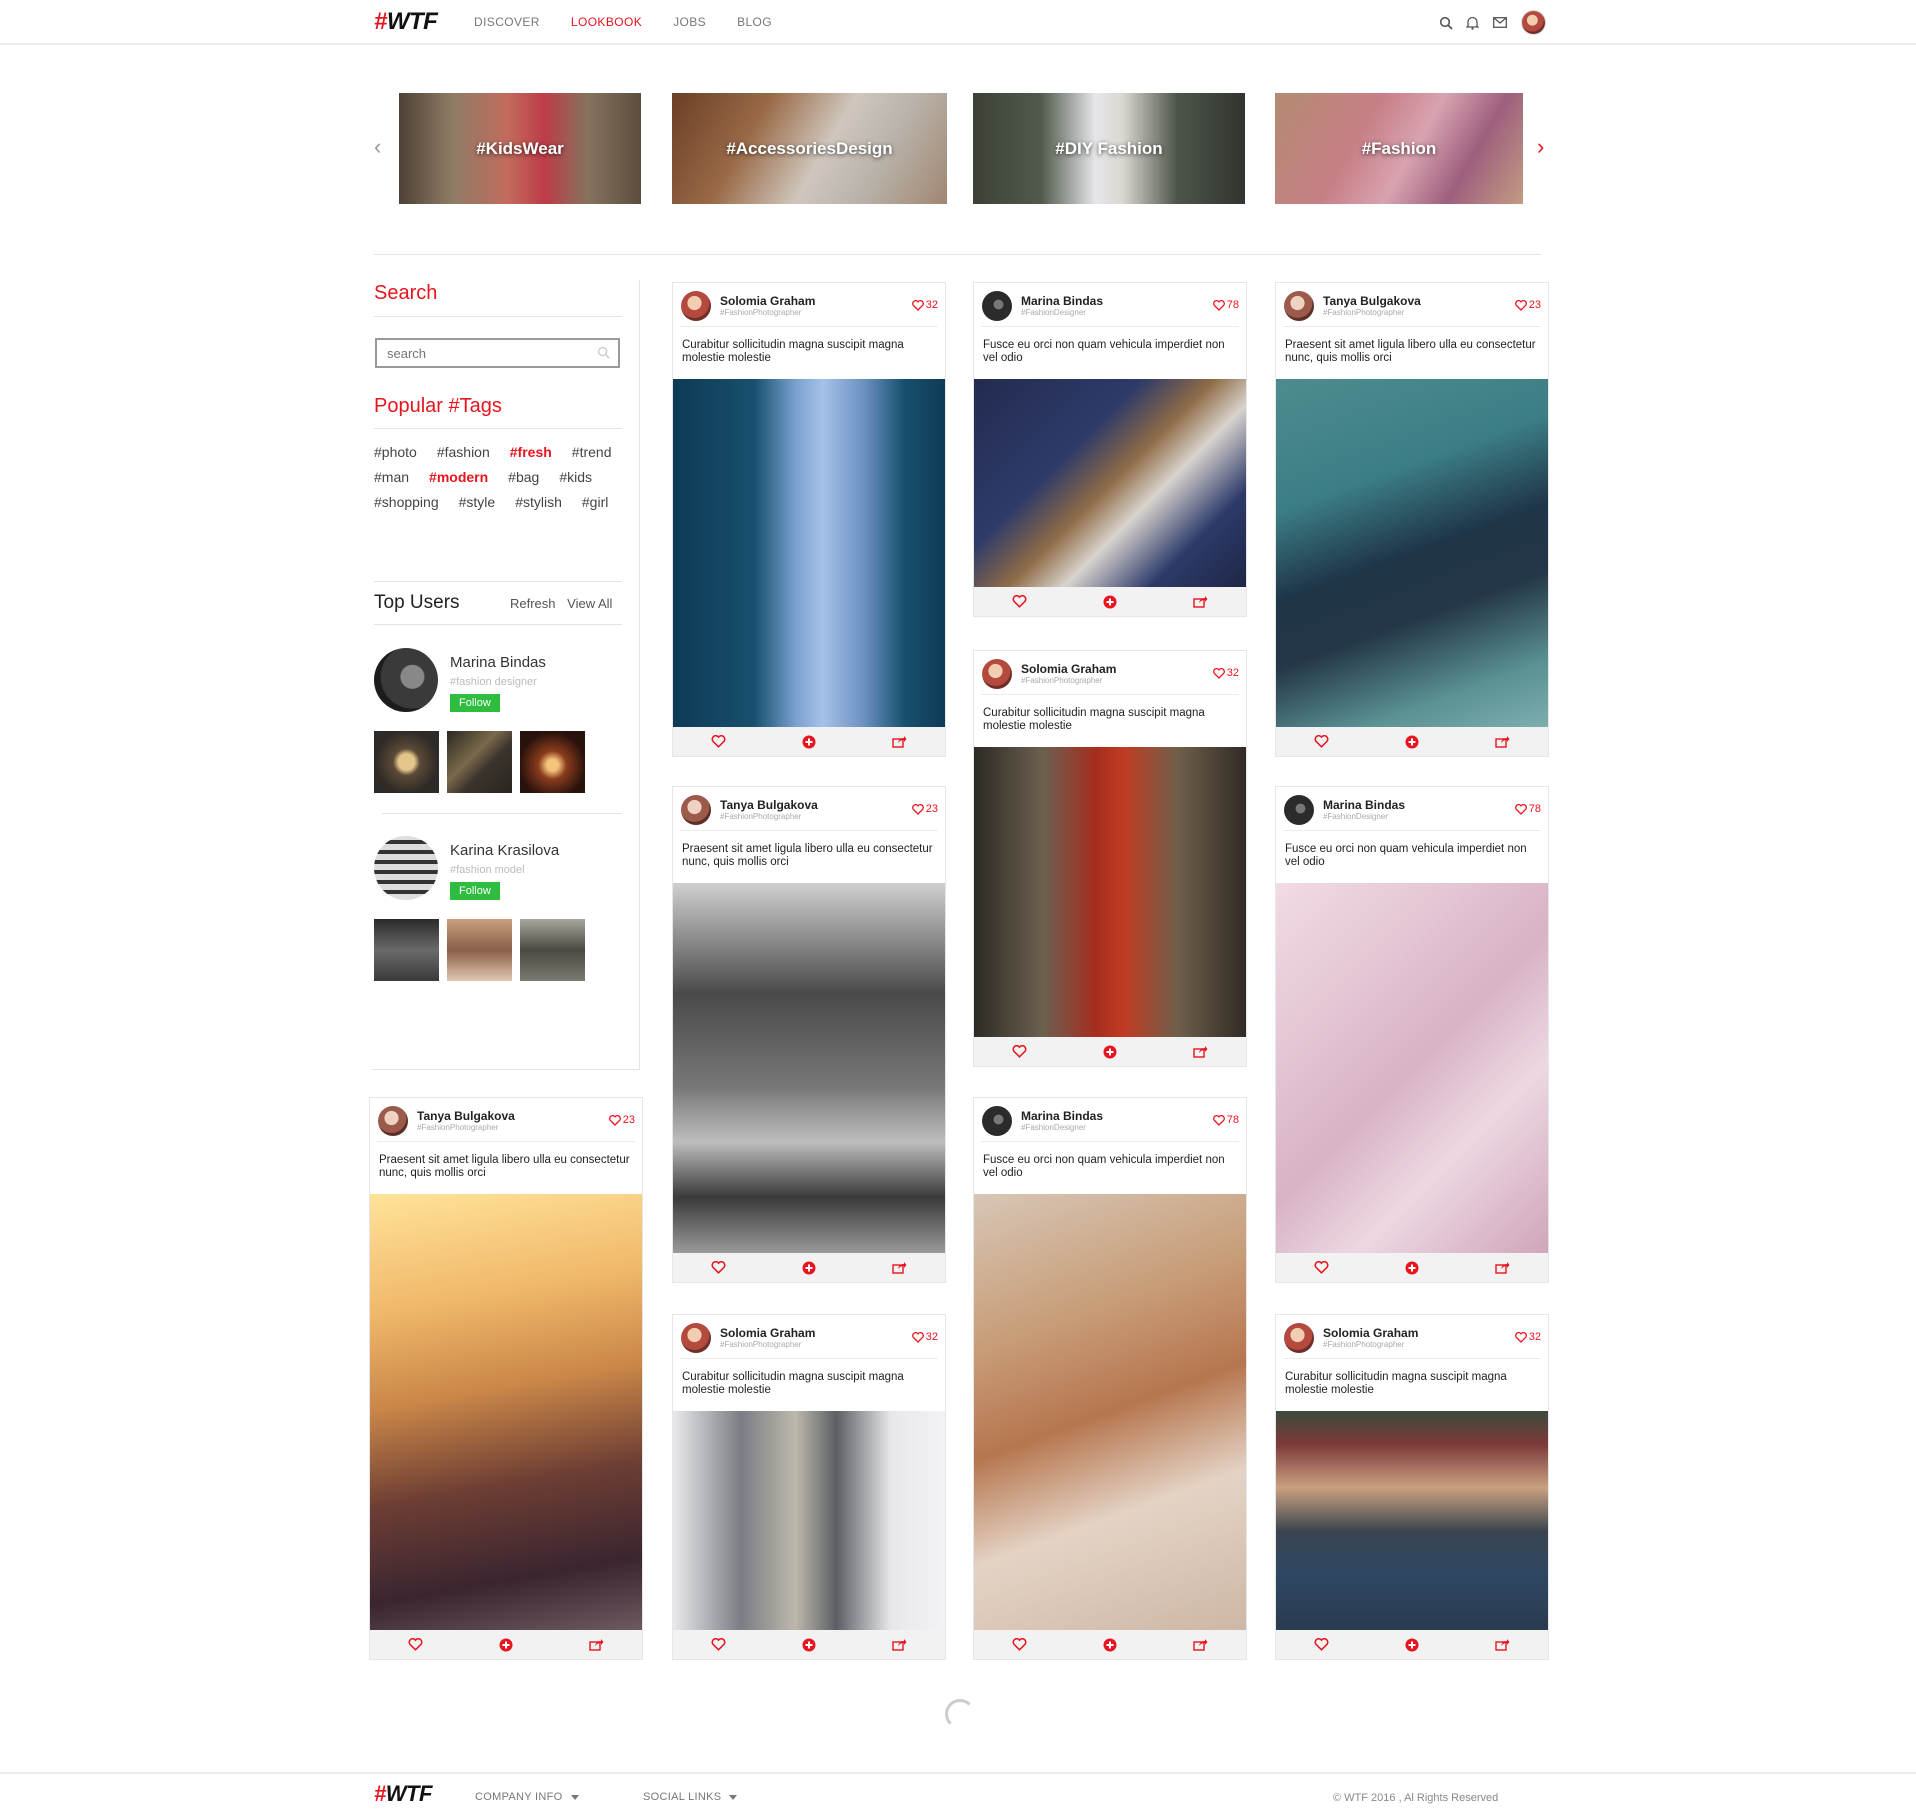 Image resolution: width=1916 pixels, height=1818 pixels. What do you see at coordinates (1540, 147) in the screenshot?
I see `carousel-next-arrow: ›` at bounding box center [1540, 147].